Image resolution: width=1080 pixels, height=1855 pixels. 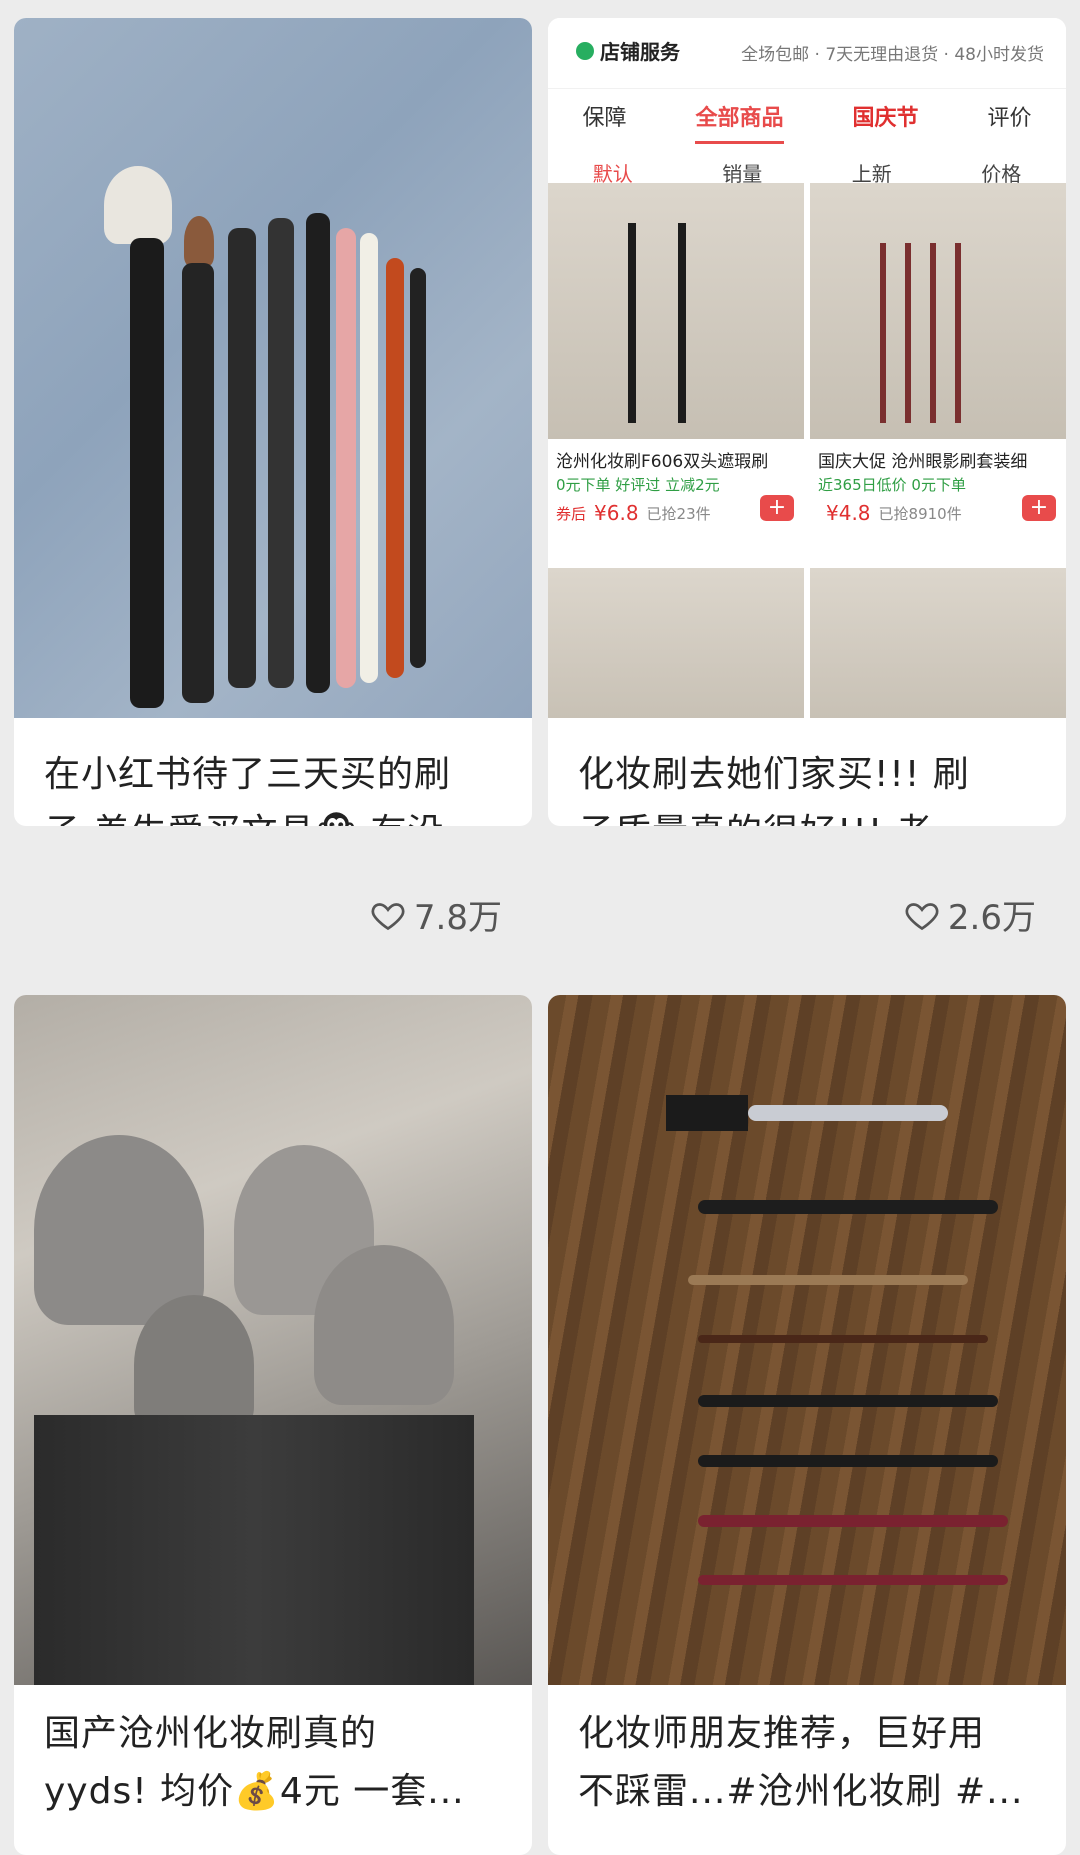 What do you see at coordinates (1009, 125) in the screenshot?
I see `tab-reviews: 评价` at bounding box center [1009, 125].